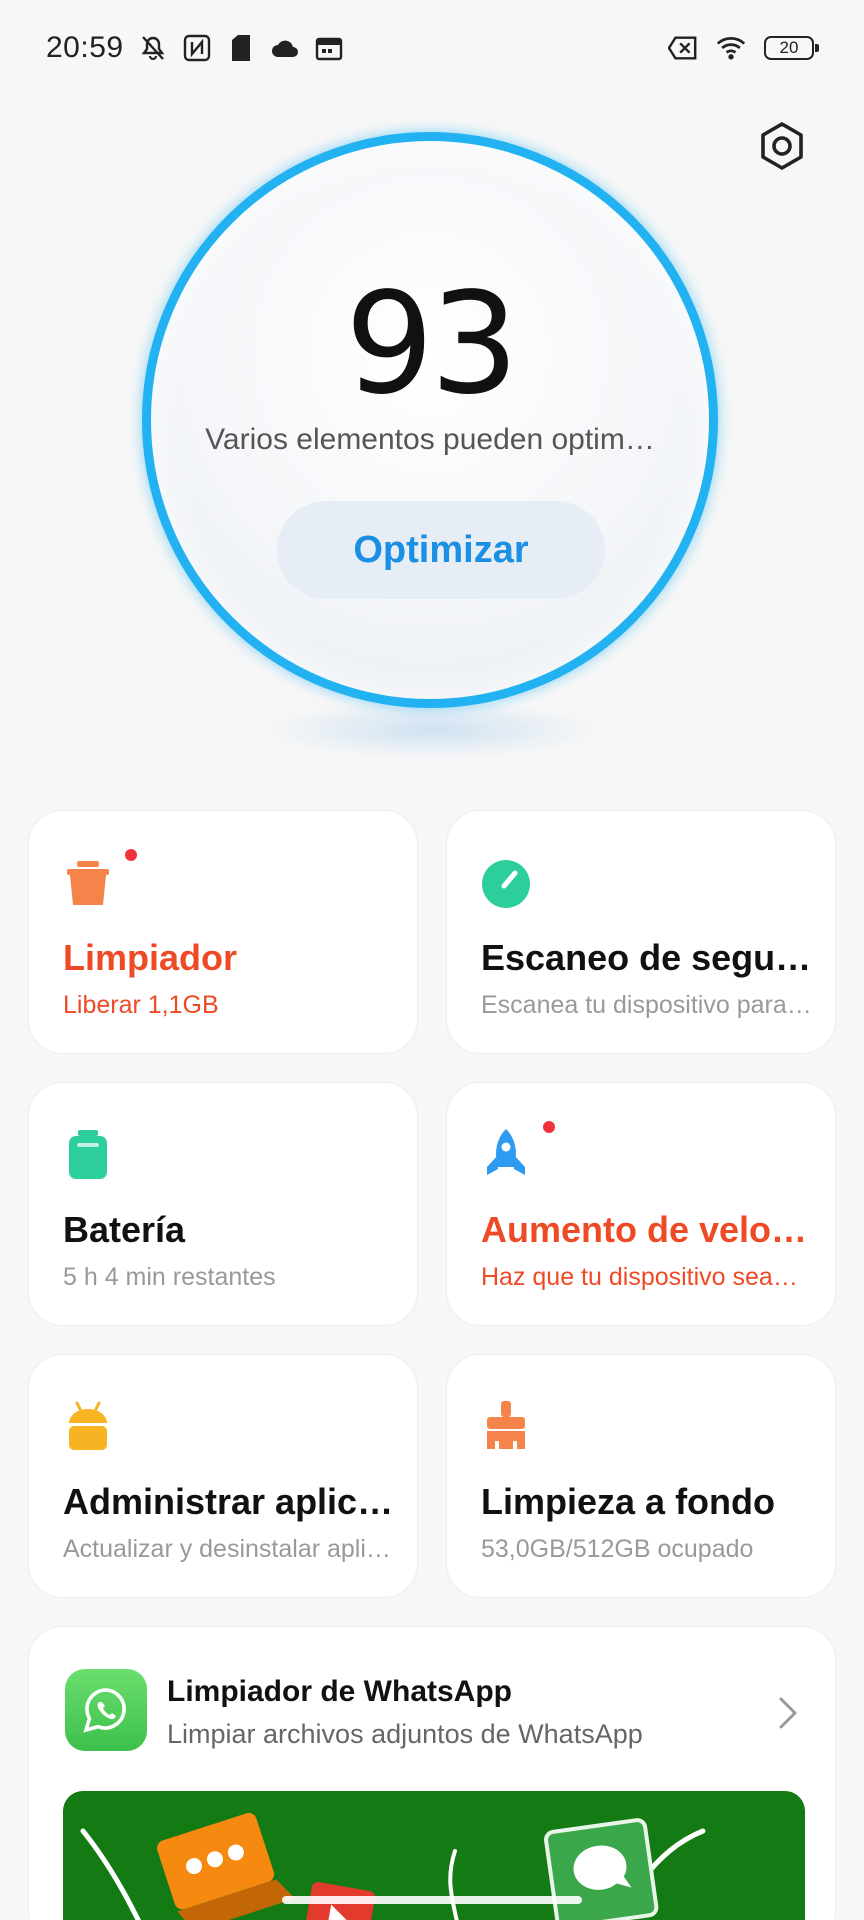  What do you see at coordinates (223, 932) in the screenshot?
I see `card-cleaner: Limpiador Liberar 1,1GB` at bounding box center [223, 932].